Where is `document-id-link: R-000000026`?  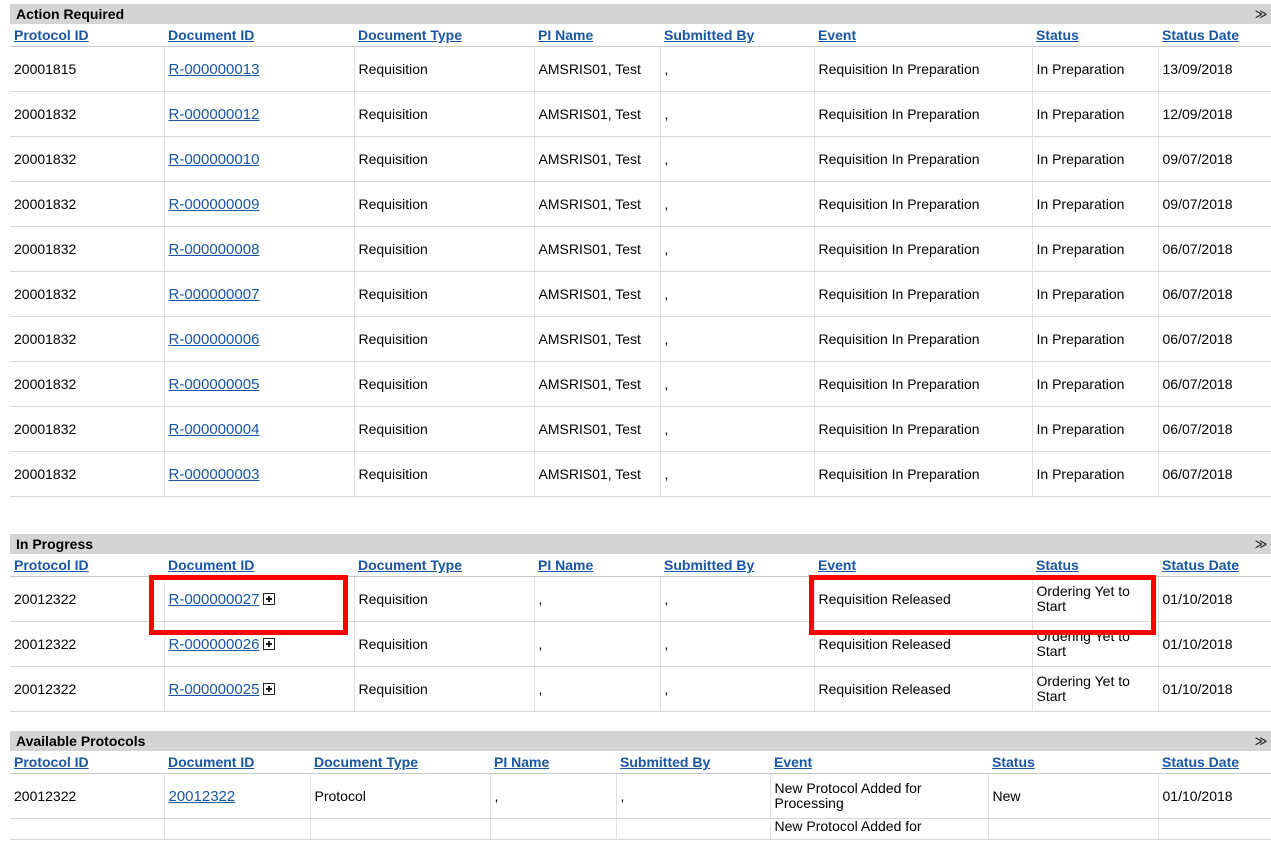 document-id-link: R-000000026 is located at coordinates (214, 644).